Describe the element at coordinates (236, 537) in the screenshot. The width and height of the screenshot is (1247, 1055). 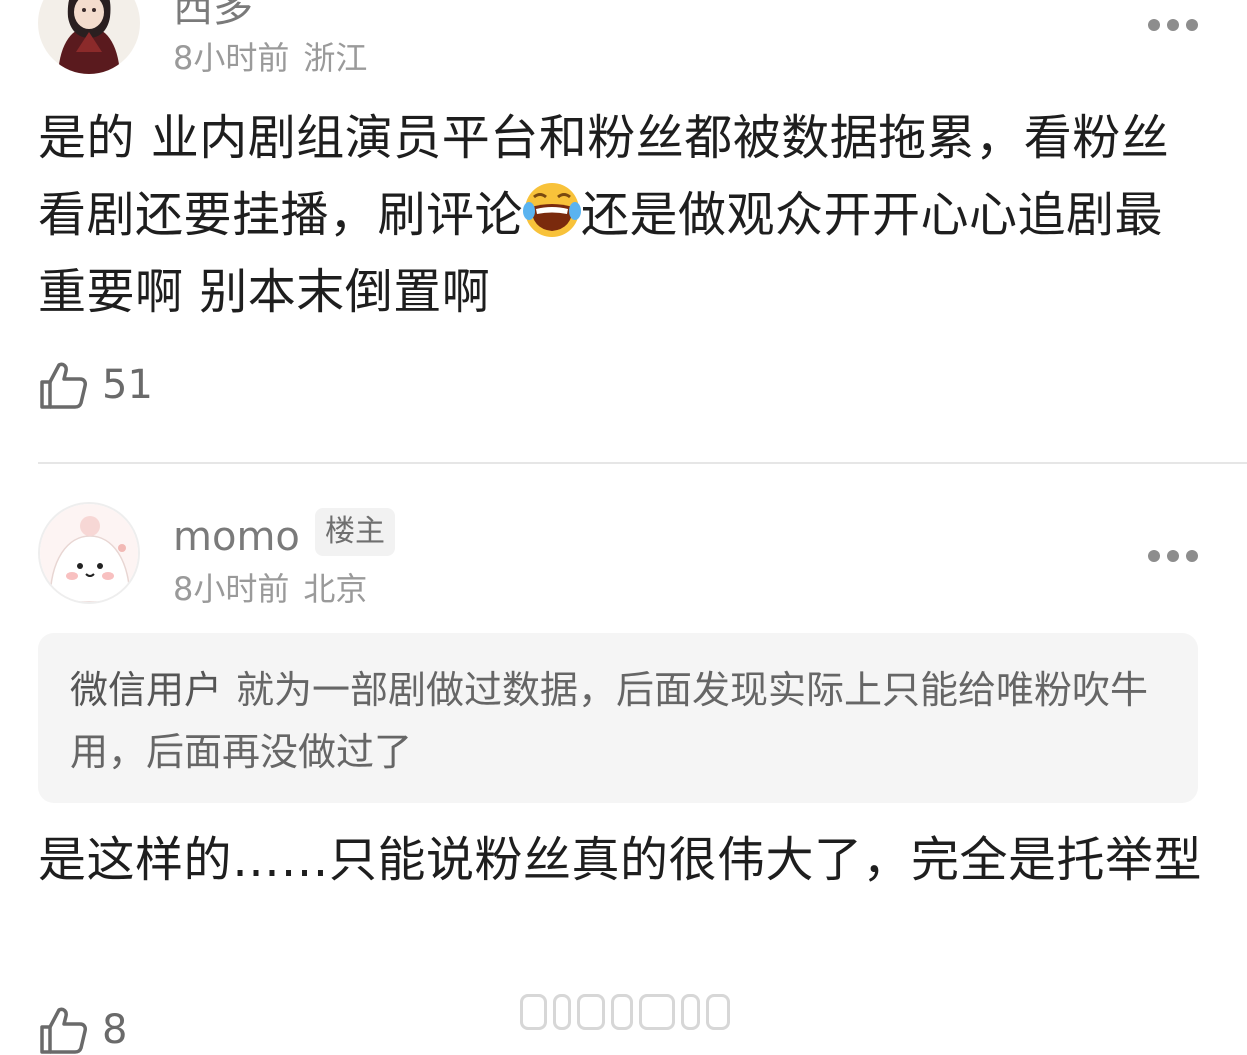
I see `username: momo` at that location.